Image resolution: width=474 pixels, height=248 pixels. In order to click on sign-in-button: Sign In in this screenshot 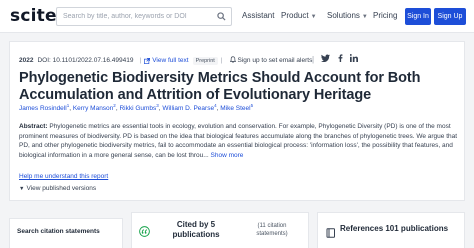, I will do `click(418, 16)`.